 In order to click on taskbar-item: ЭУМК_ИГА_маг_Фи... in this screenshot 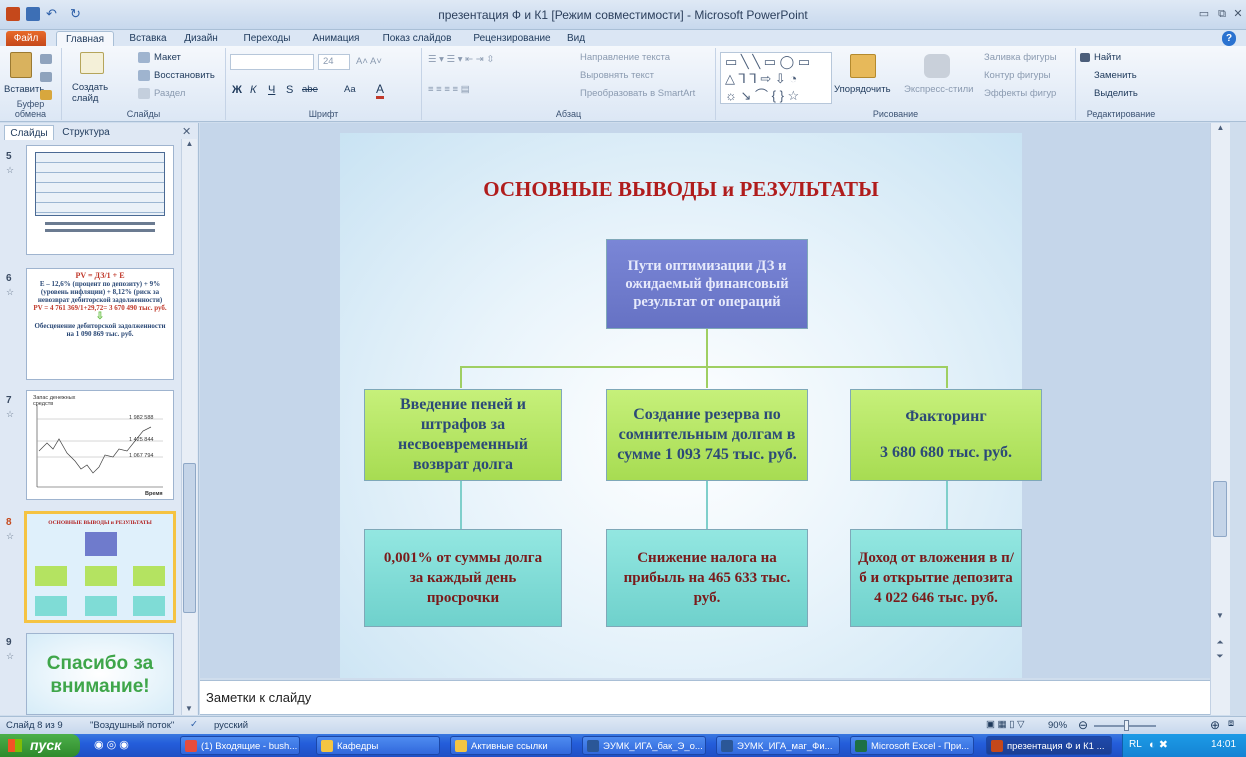, I will do `click(778, 745)`.